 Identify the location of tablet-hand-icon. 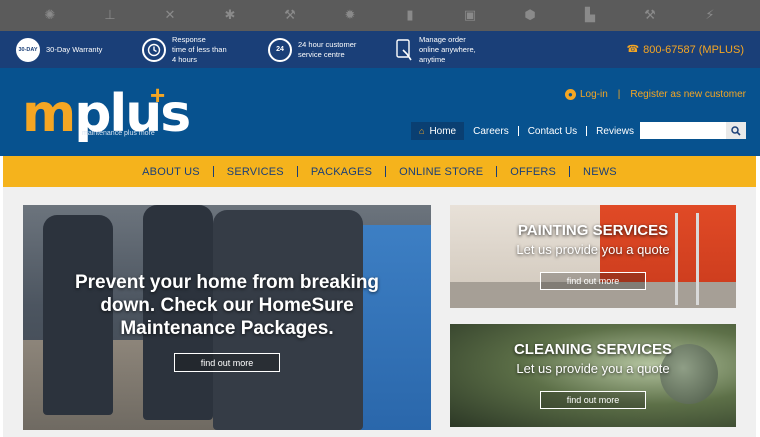
(404, 50).